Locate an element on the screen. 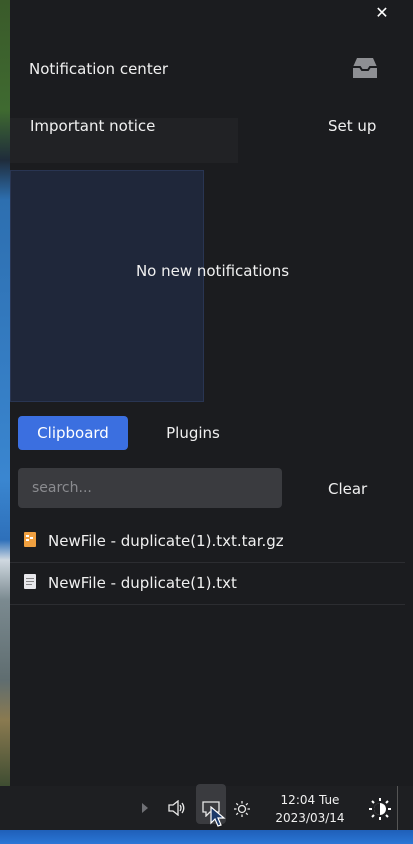  show-desktop-button is located at coordinates (401, 808).